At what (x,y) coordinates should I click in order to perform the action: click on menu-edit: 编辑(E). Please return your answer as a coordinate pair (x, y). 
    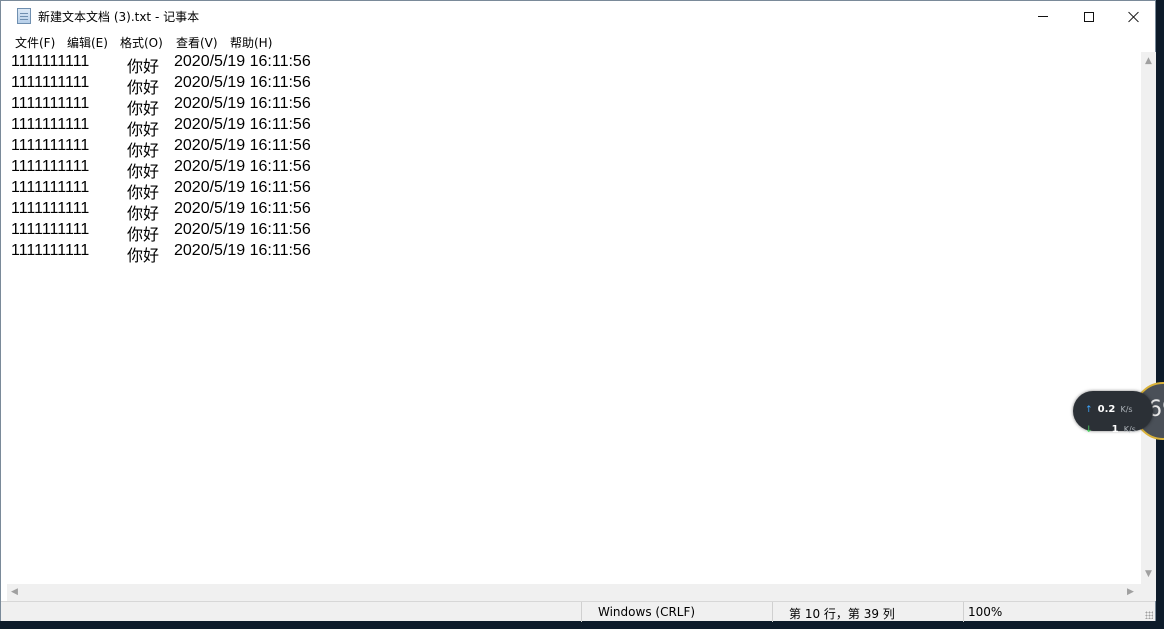
    Looking at the image, I should click on (87, 42).